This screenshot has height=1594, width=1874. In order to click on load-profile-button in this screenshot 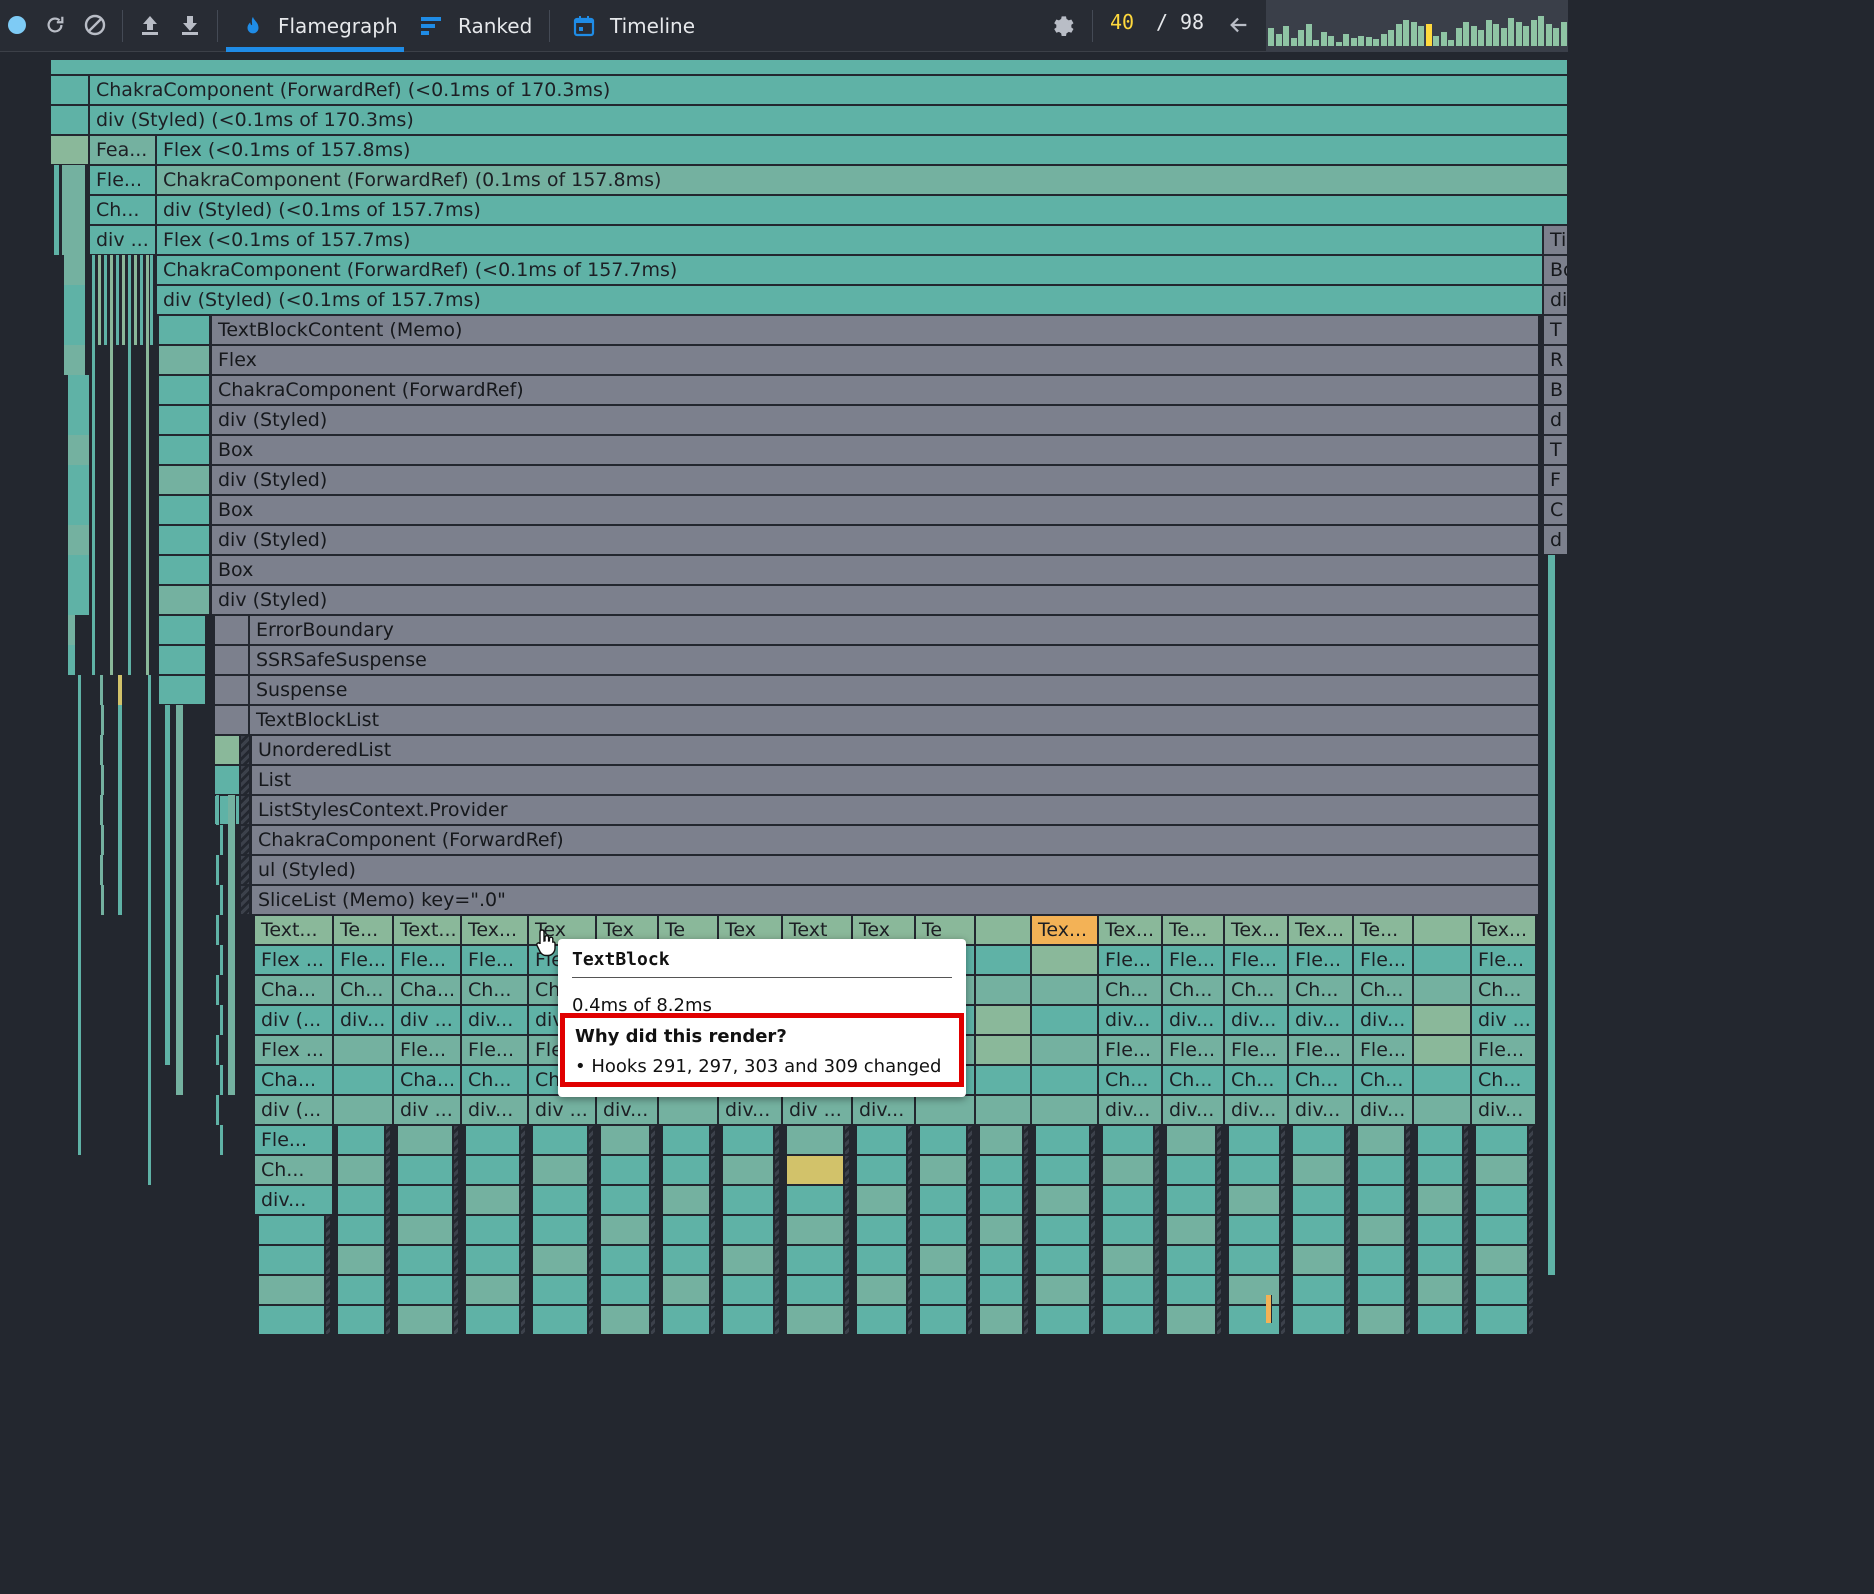, I will do `click(150, 25)`.